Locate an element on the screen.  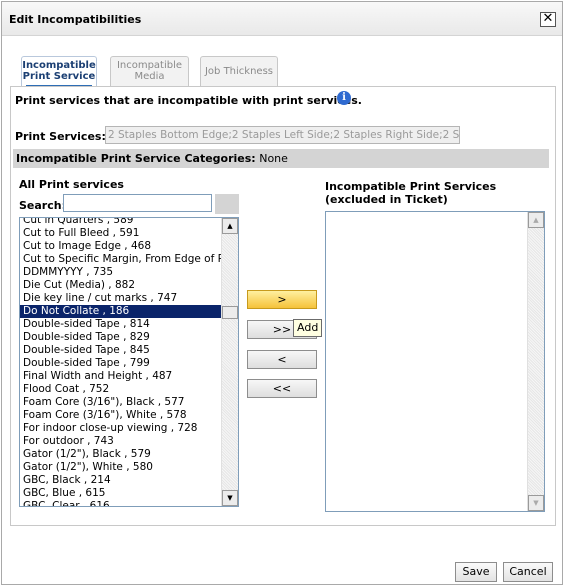
list-item: DDMMYYYY , 735 is located at coordinates (121, 272).